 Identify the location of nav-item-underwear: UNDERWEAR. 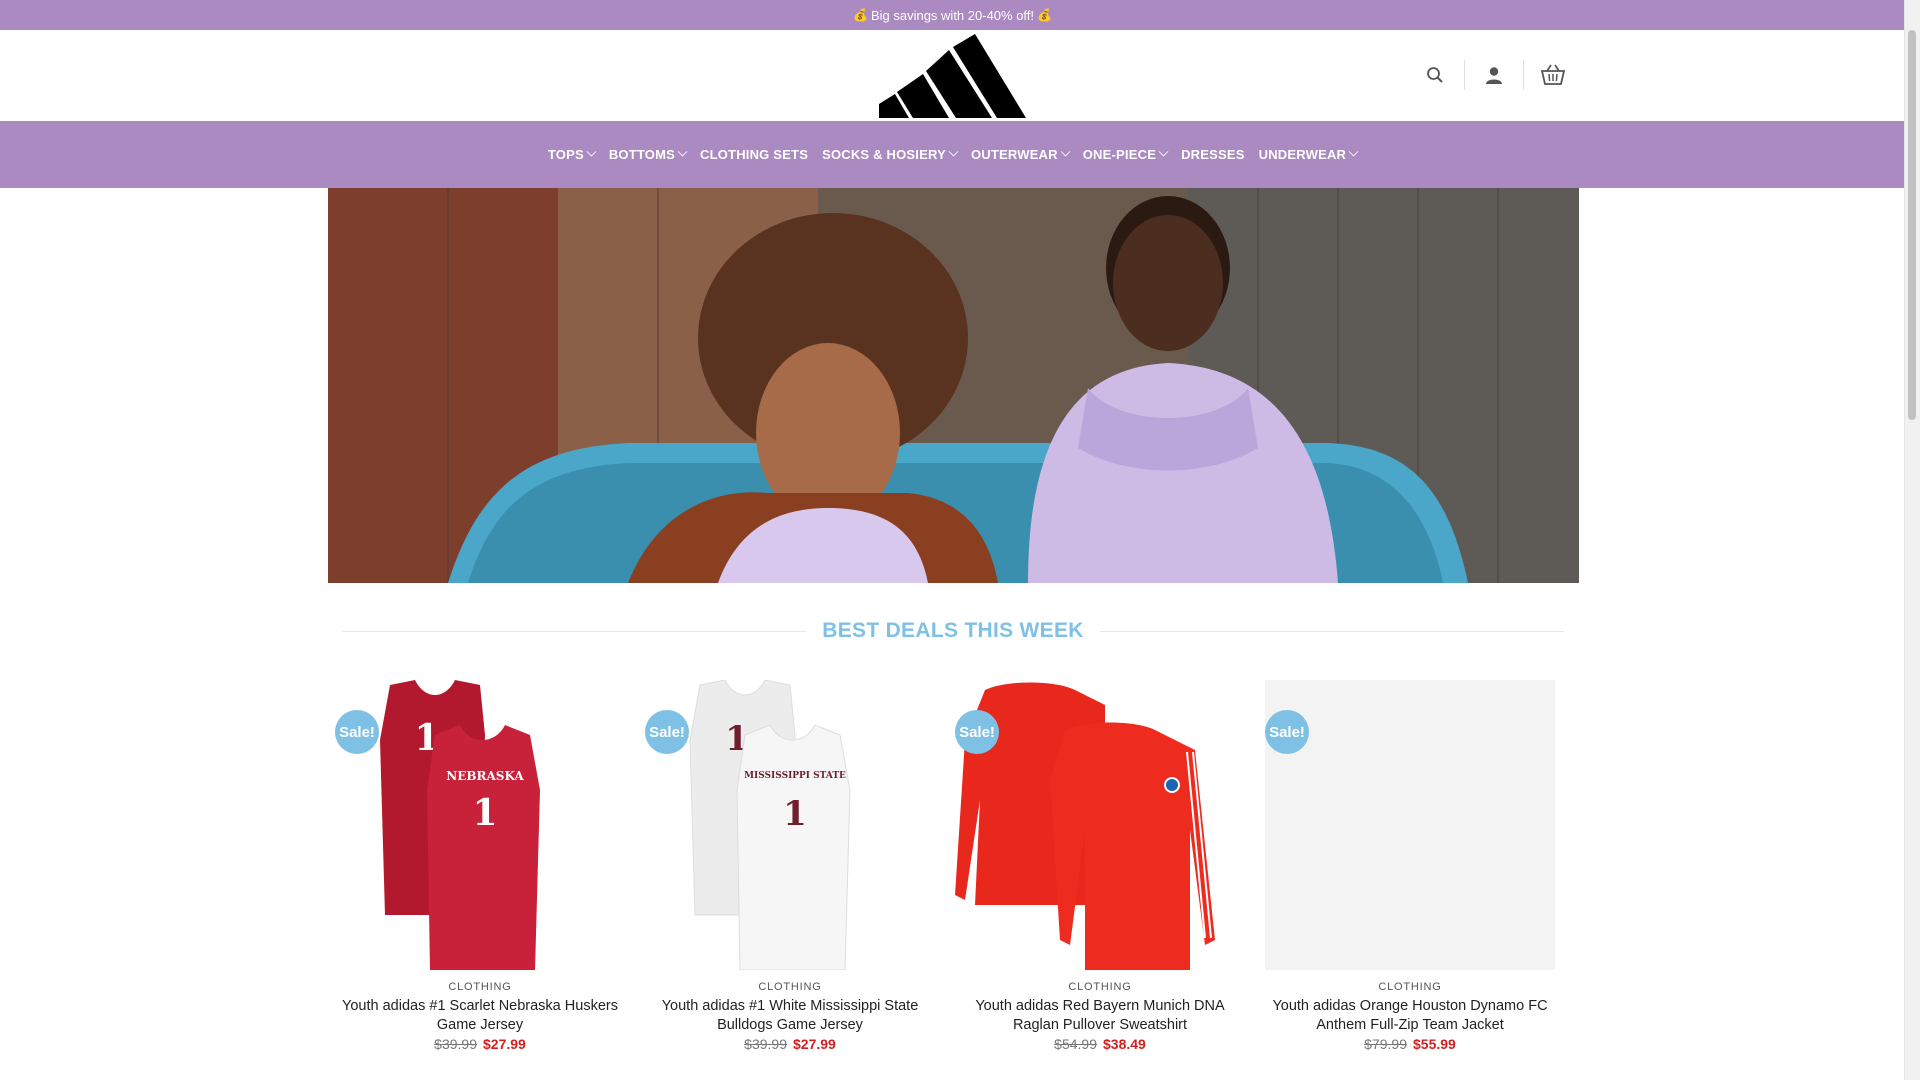
(1308, 154).